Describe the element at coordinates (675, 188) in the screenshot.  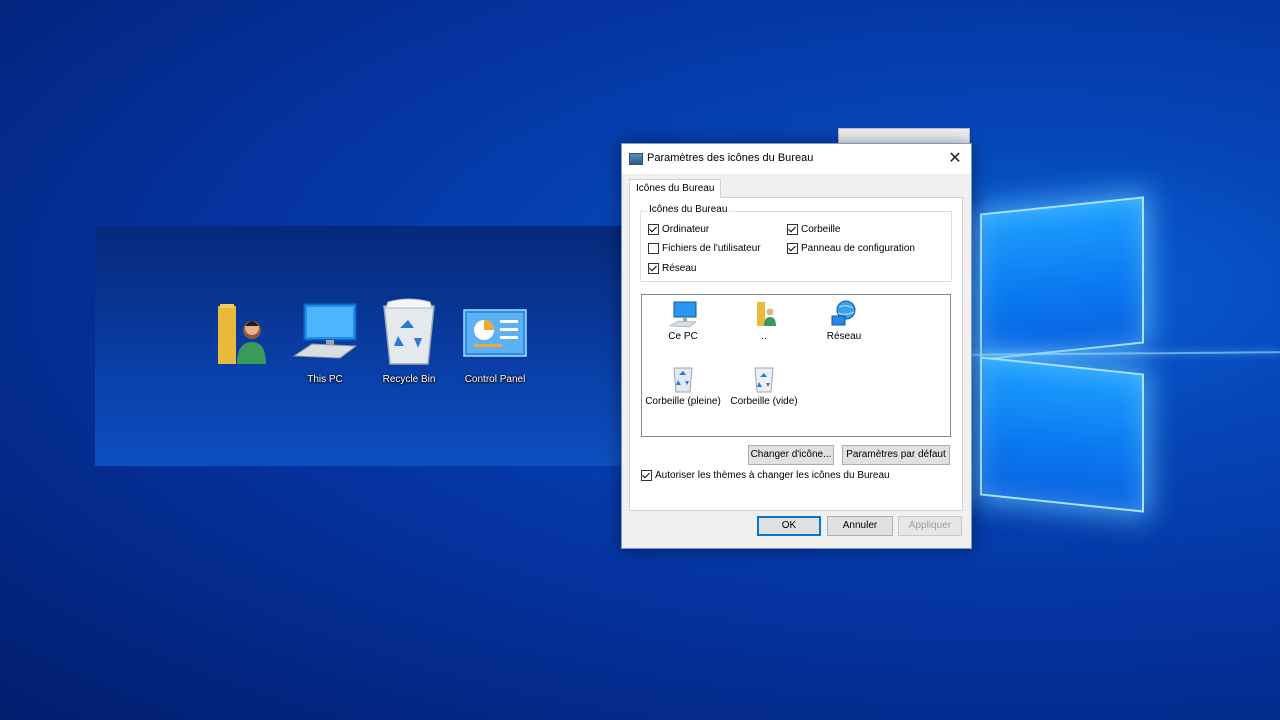
I see `tab-desktop-icons: Icônes du Bureau` at that location.